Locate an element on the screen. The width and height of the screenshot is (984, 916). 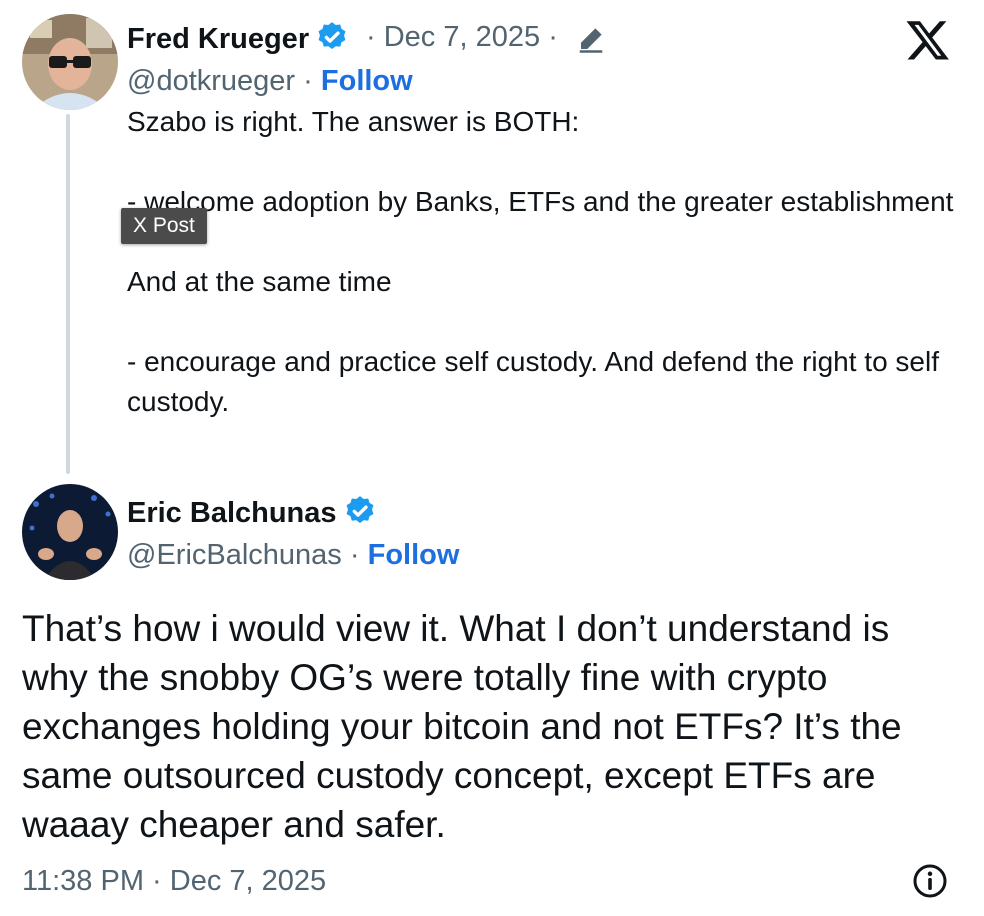
edit-pencil-icon is located at coordinates (591, 40).